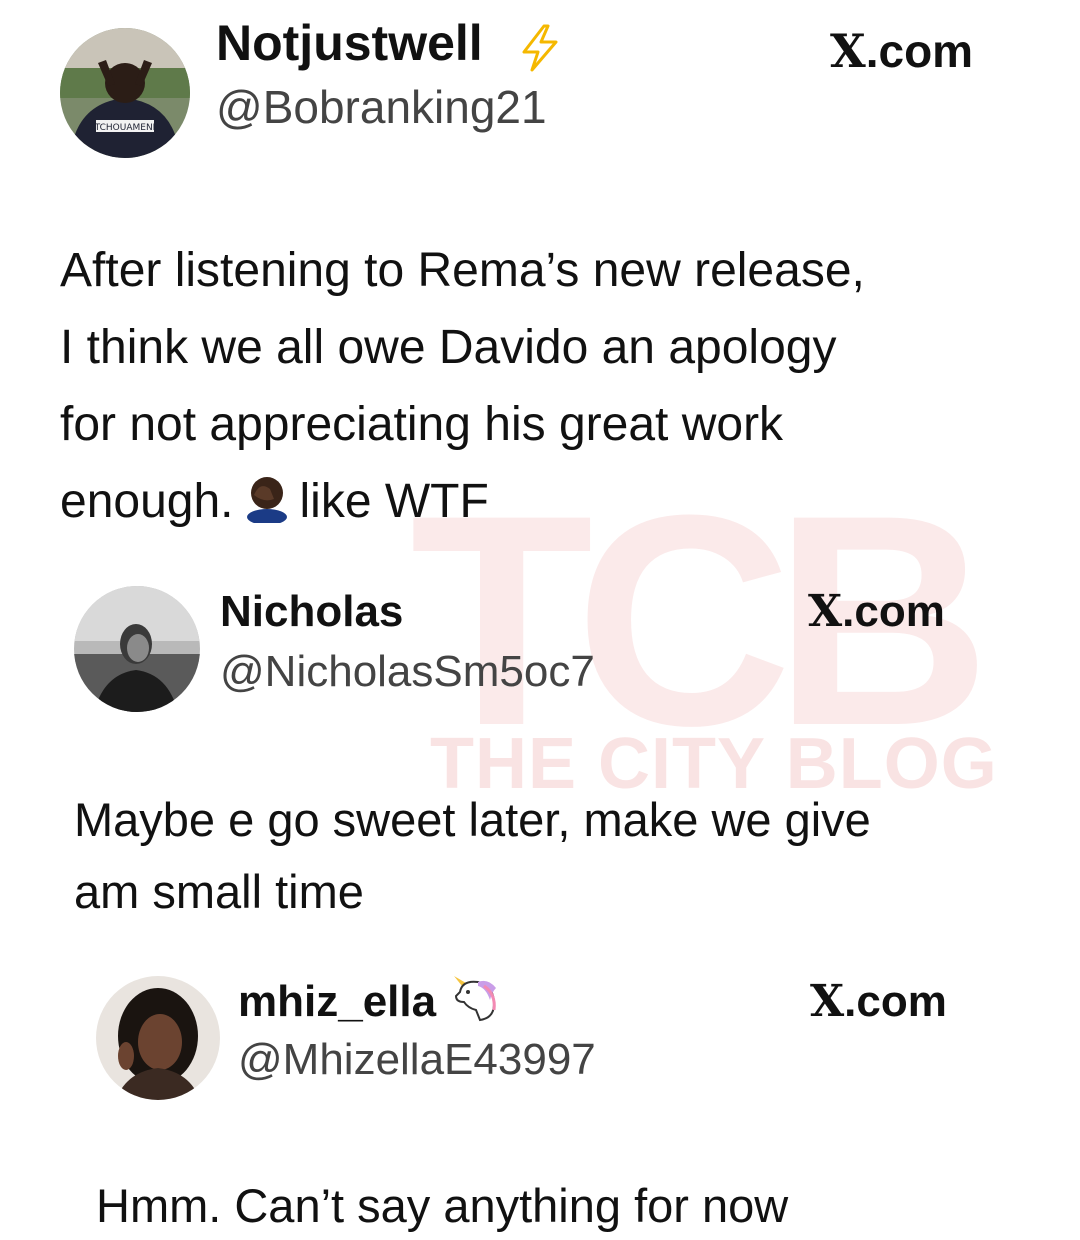 Image resolution: width=1080 pixels, height=1240 pixels. I want to click on post-text-line: Hmm. Can’t say anything for now, so click(442, 1205).